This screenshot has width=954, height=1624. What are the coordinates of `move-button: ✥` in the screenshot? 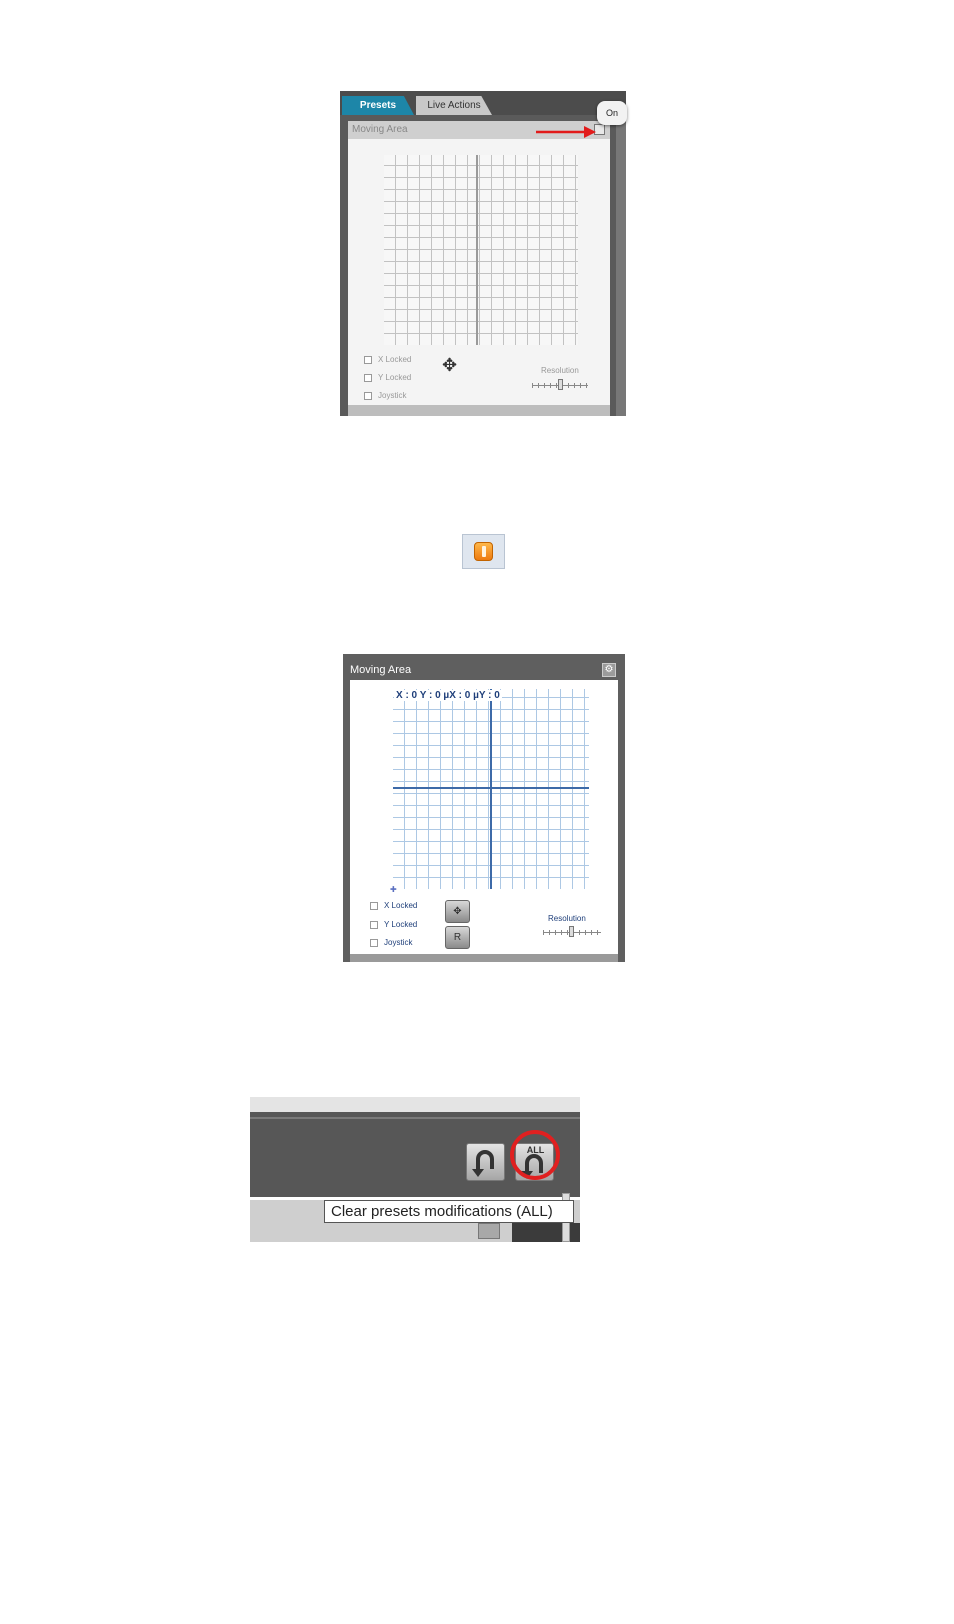 It's located at (457, 911).